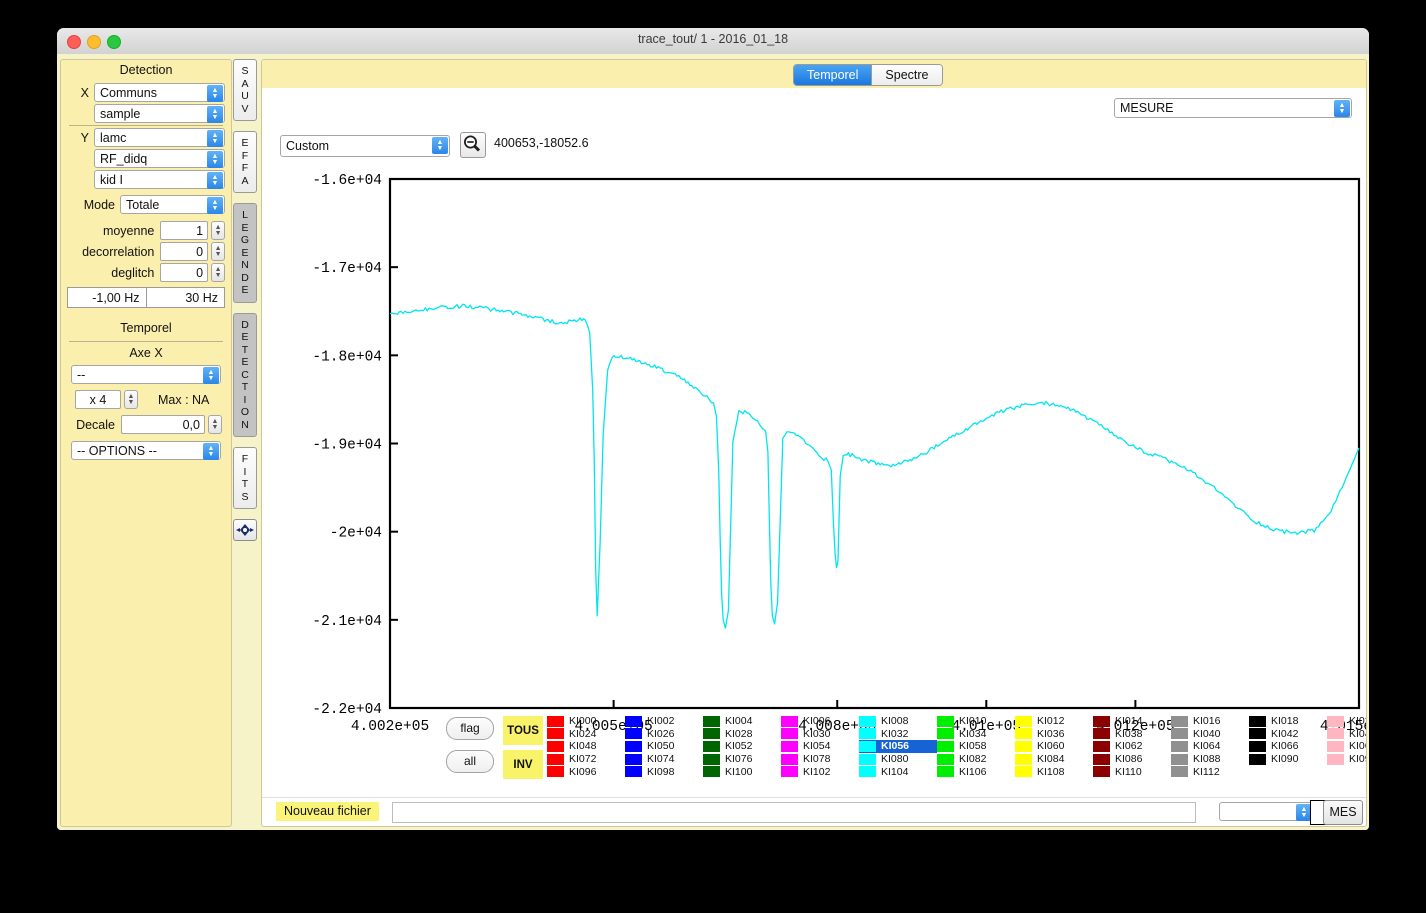 This screenshot has height=913, width=1426. What do you see at coordinates (327, 811) in the screenshot?
I see `new-file-label: Nouveau fichier` at bounding box center [327, 811].